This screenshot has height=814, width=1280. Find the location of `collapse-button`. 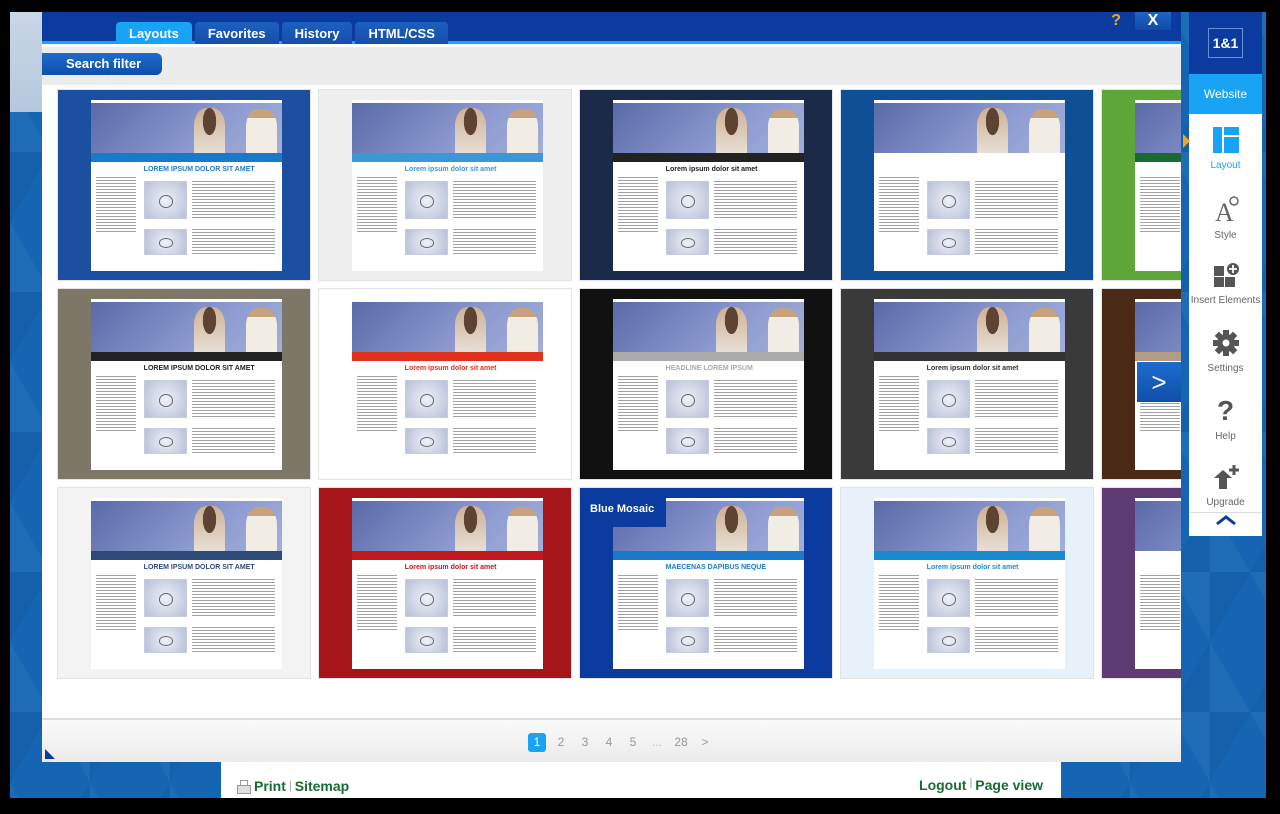

collapse-button is located at coordinates (1225, 524).